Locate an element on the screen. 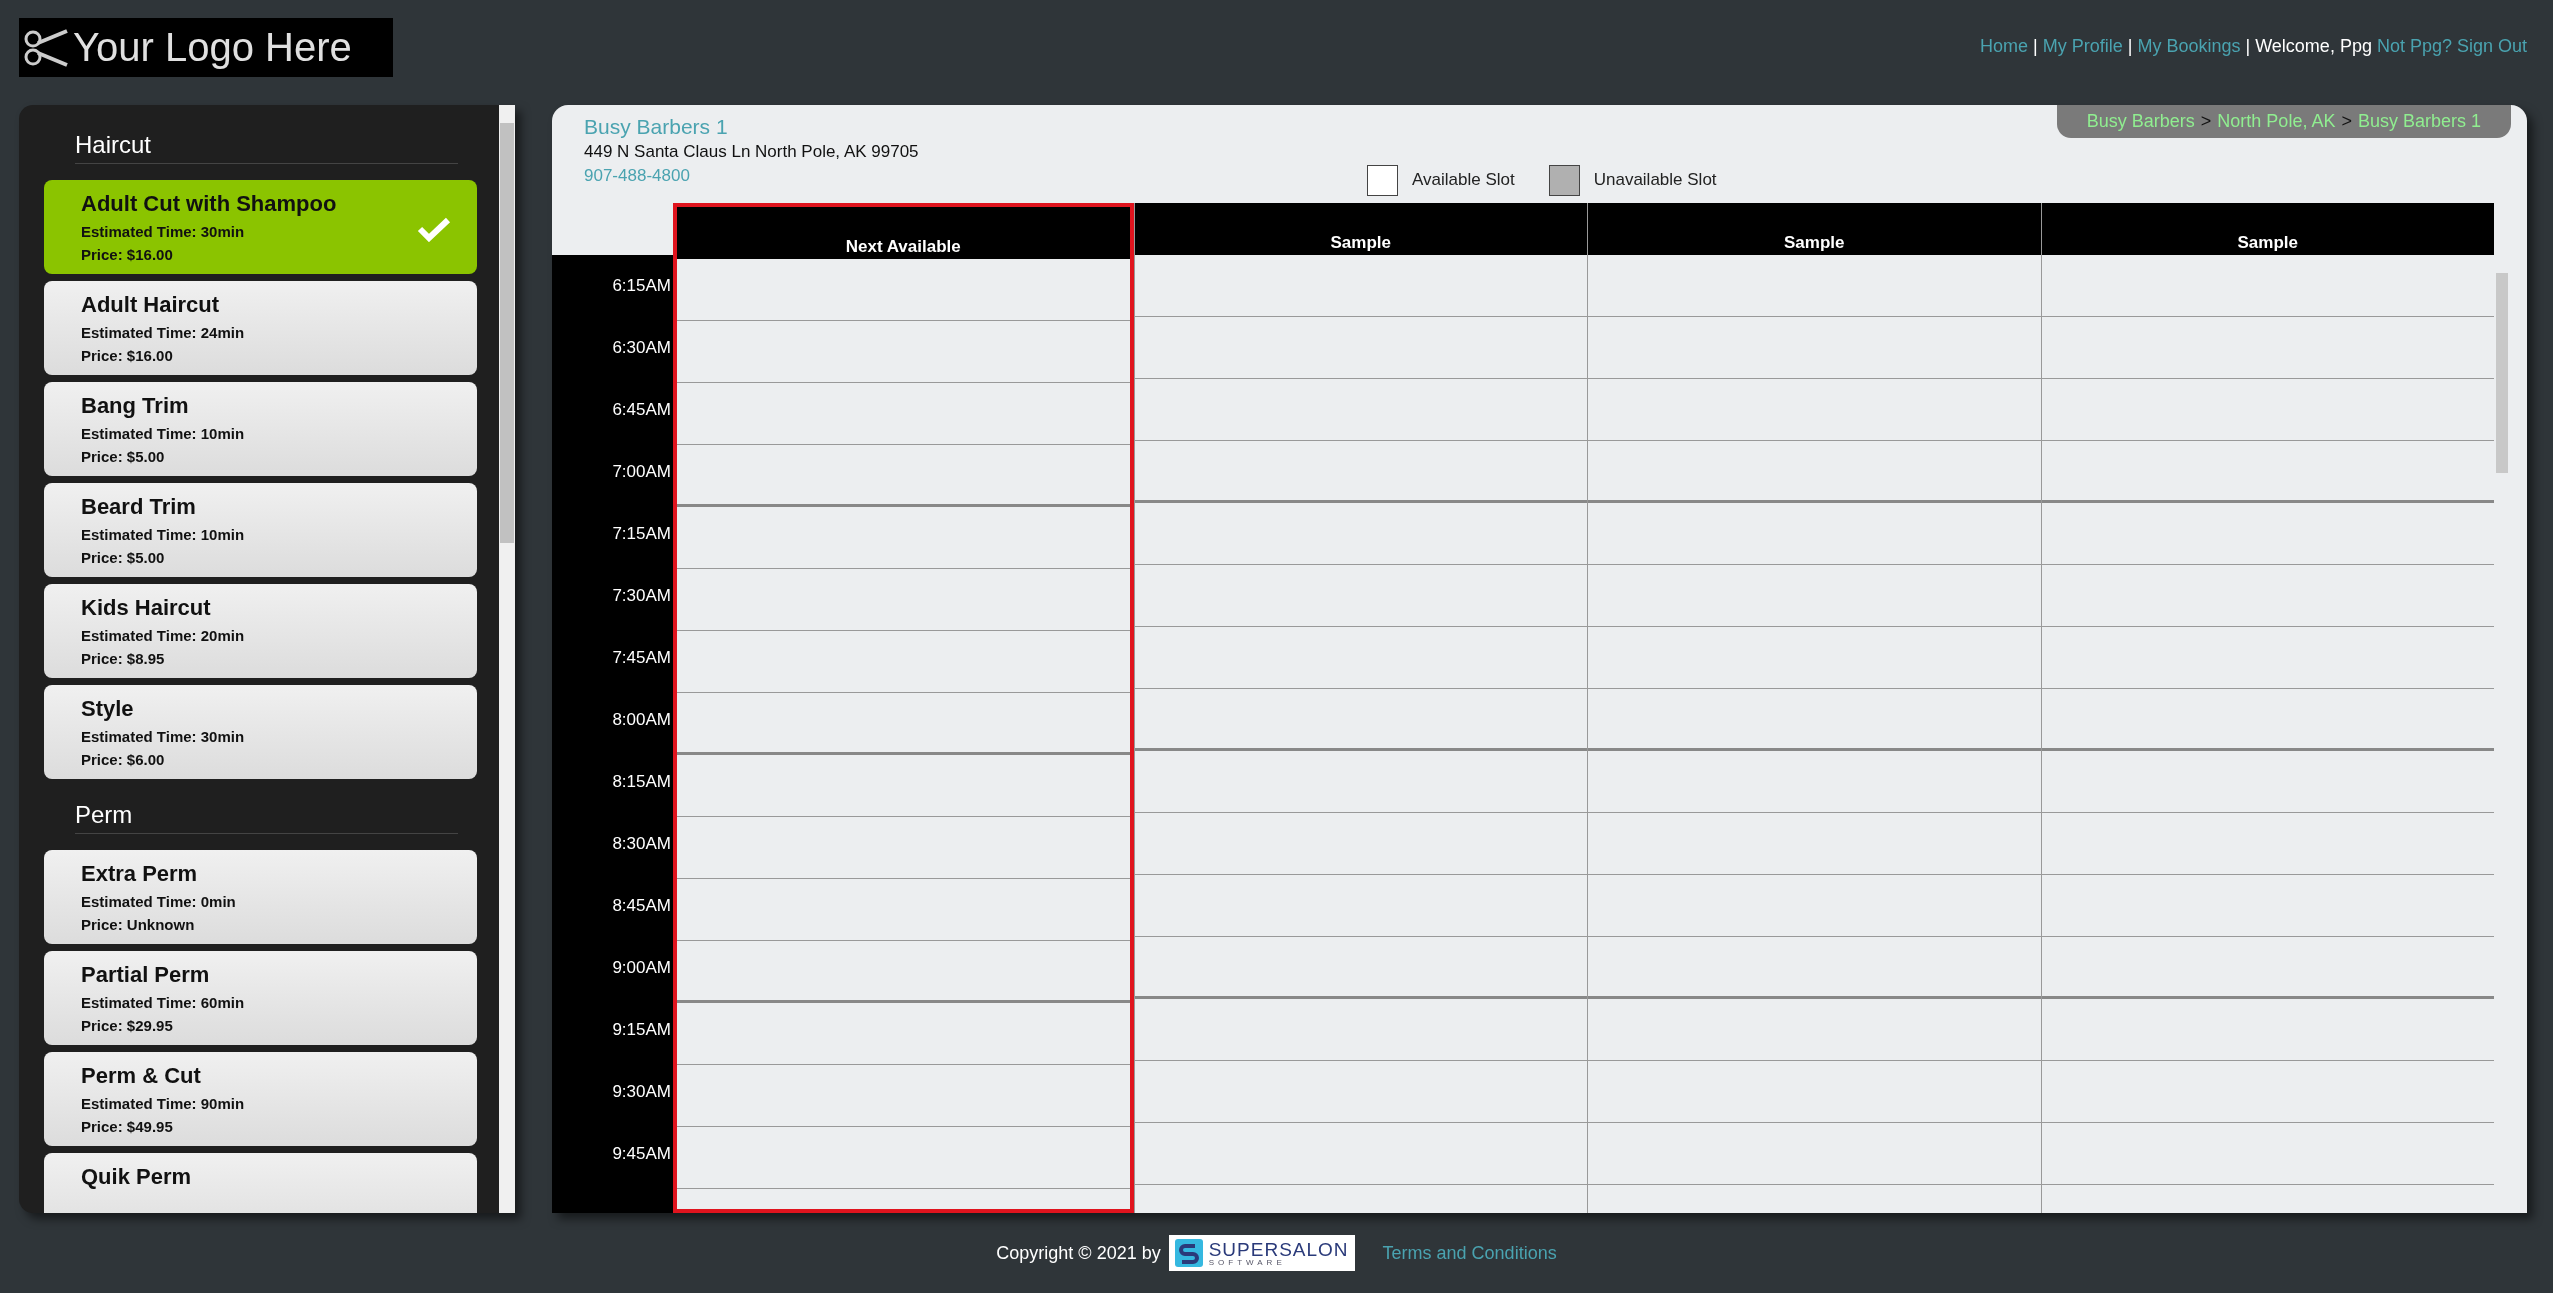  service-card: Bang Trim Estimated Time: 10min Price: $5.00 is located at coordinates (260, 429).